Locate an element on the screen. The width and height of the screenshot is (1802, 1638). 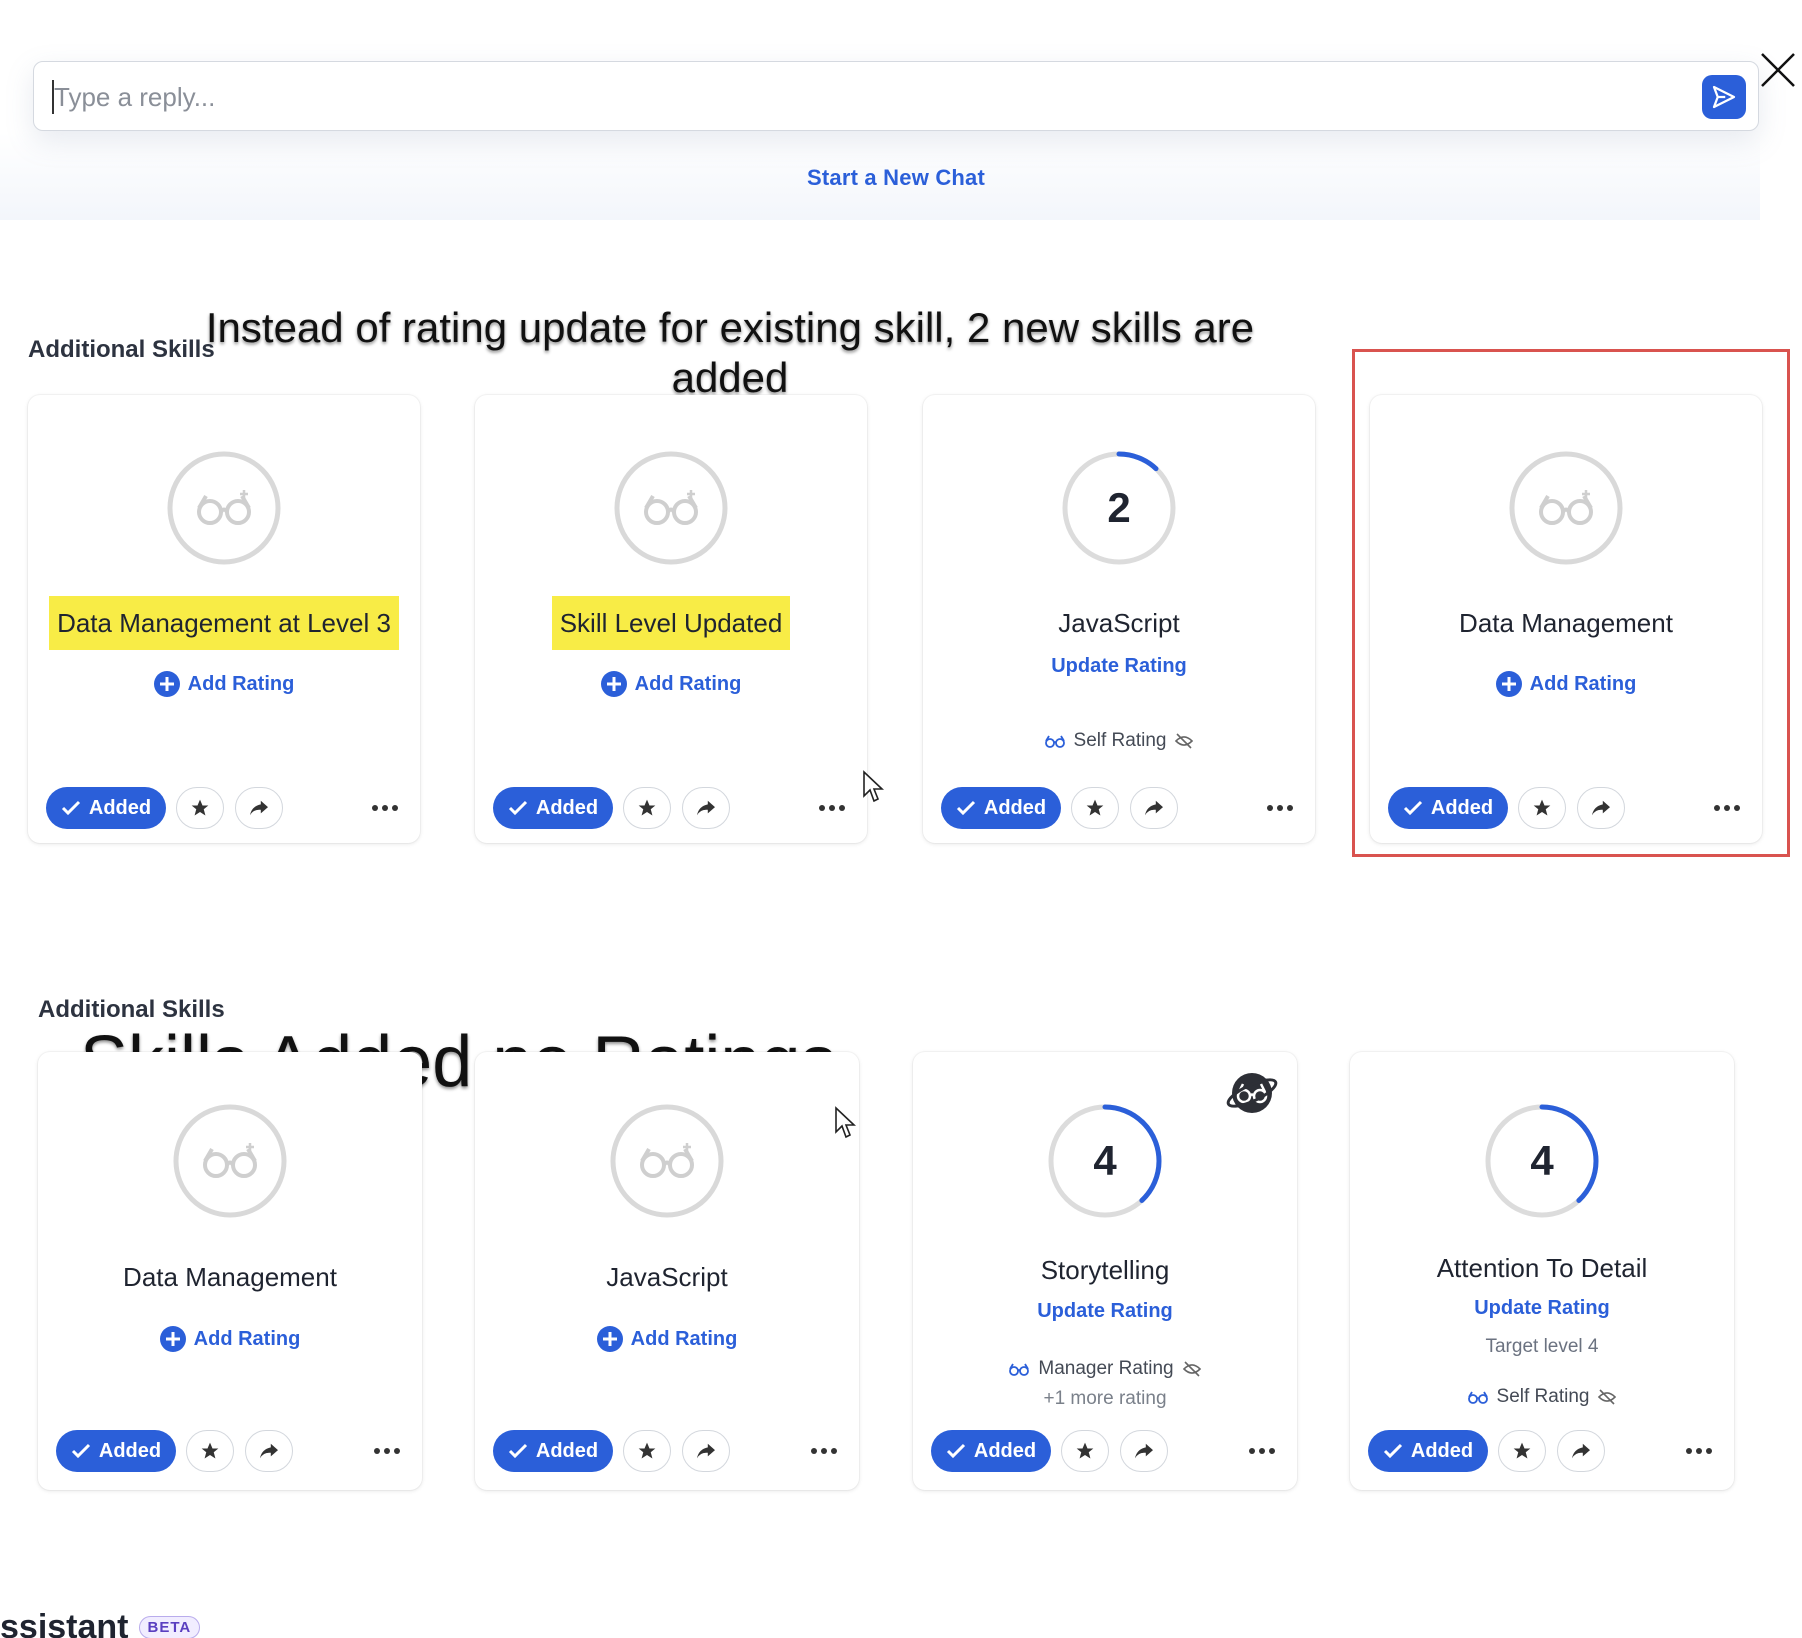
reply-area: Start a New Chat is located at coordinates (880, 110).